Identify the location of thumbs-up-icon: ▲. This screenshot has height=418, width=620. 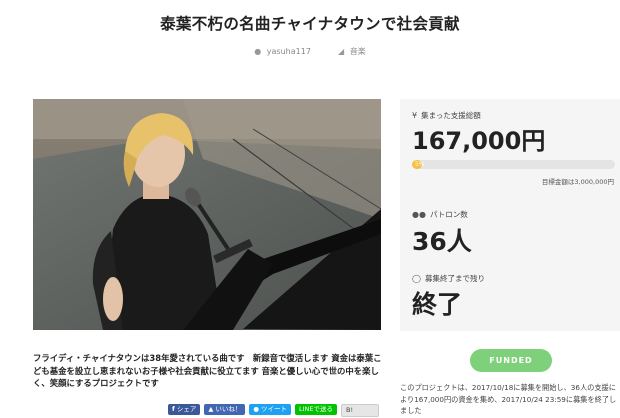
(211, 409).